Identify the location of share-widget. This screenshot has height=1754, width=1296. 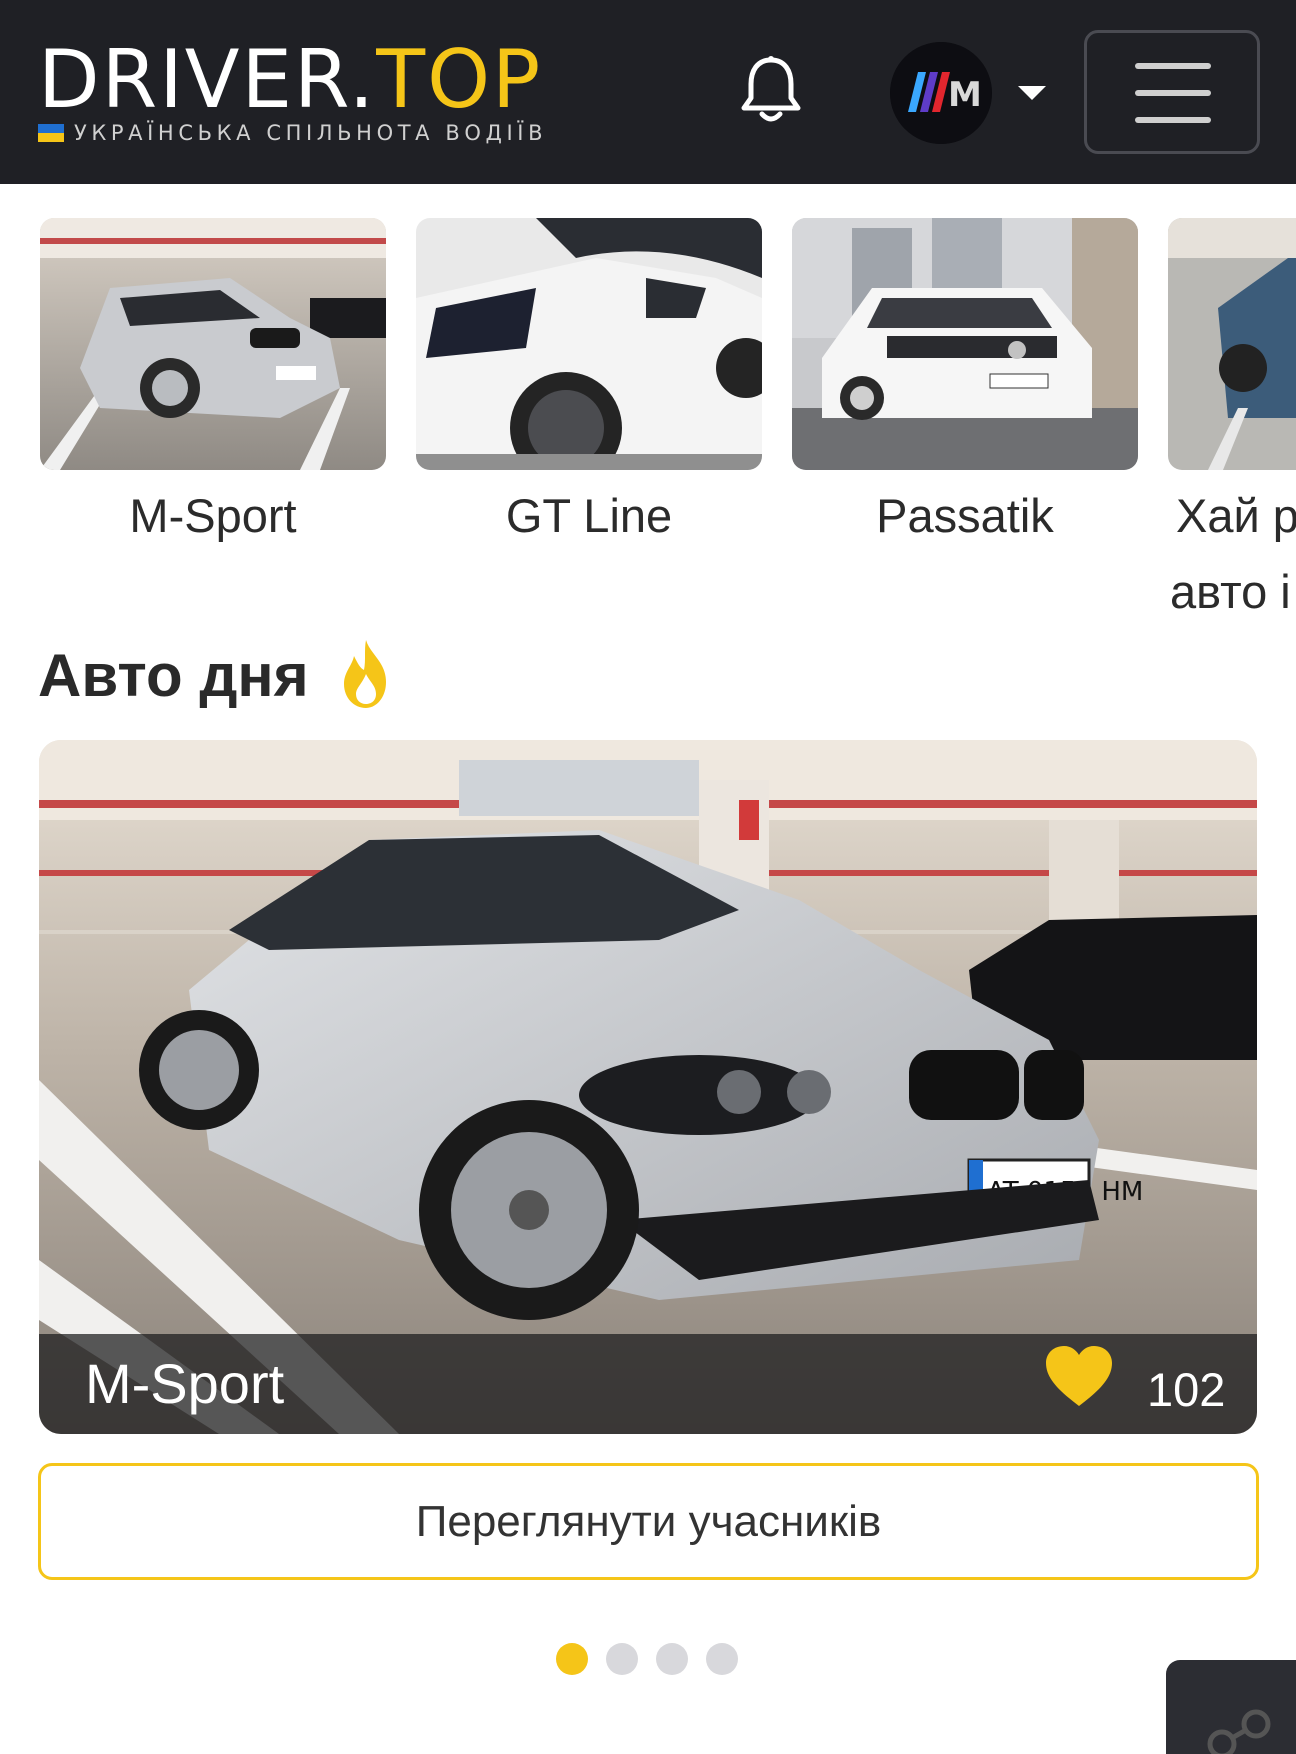
(1231, 1707).